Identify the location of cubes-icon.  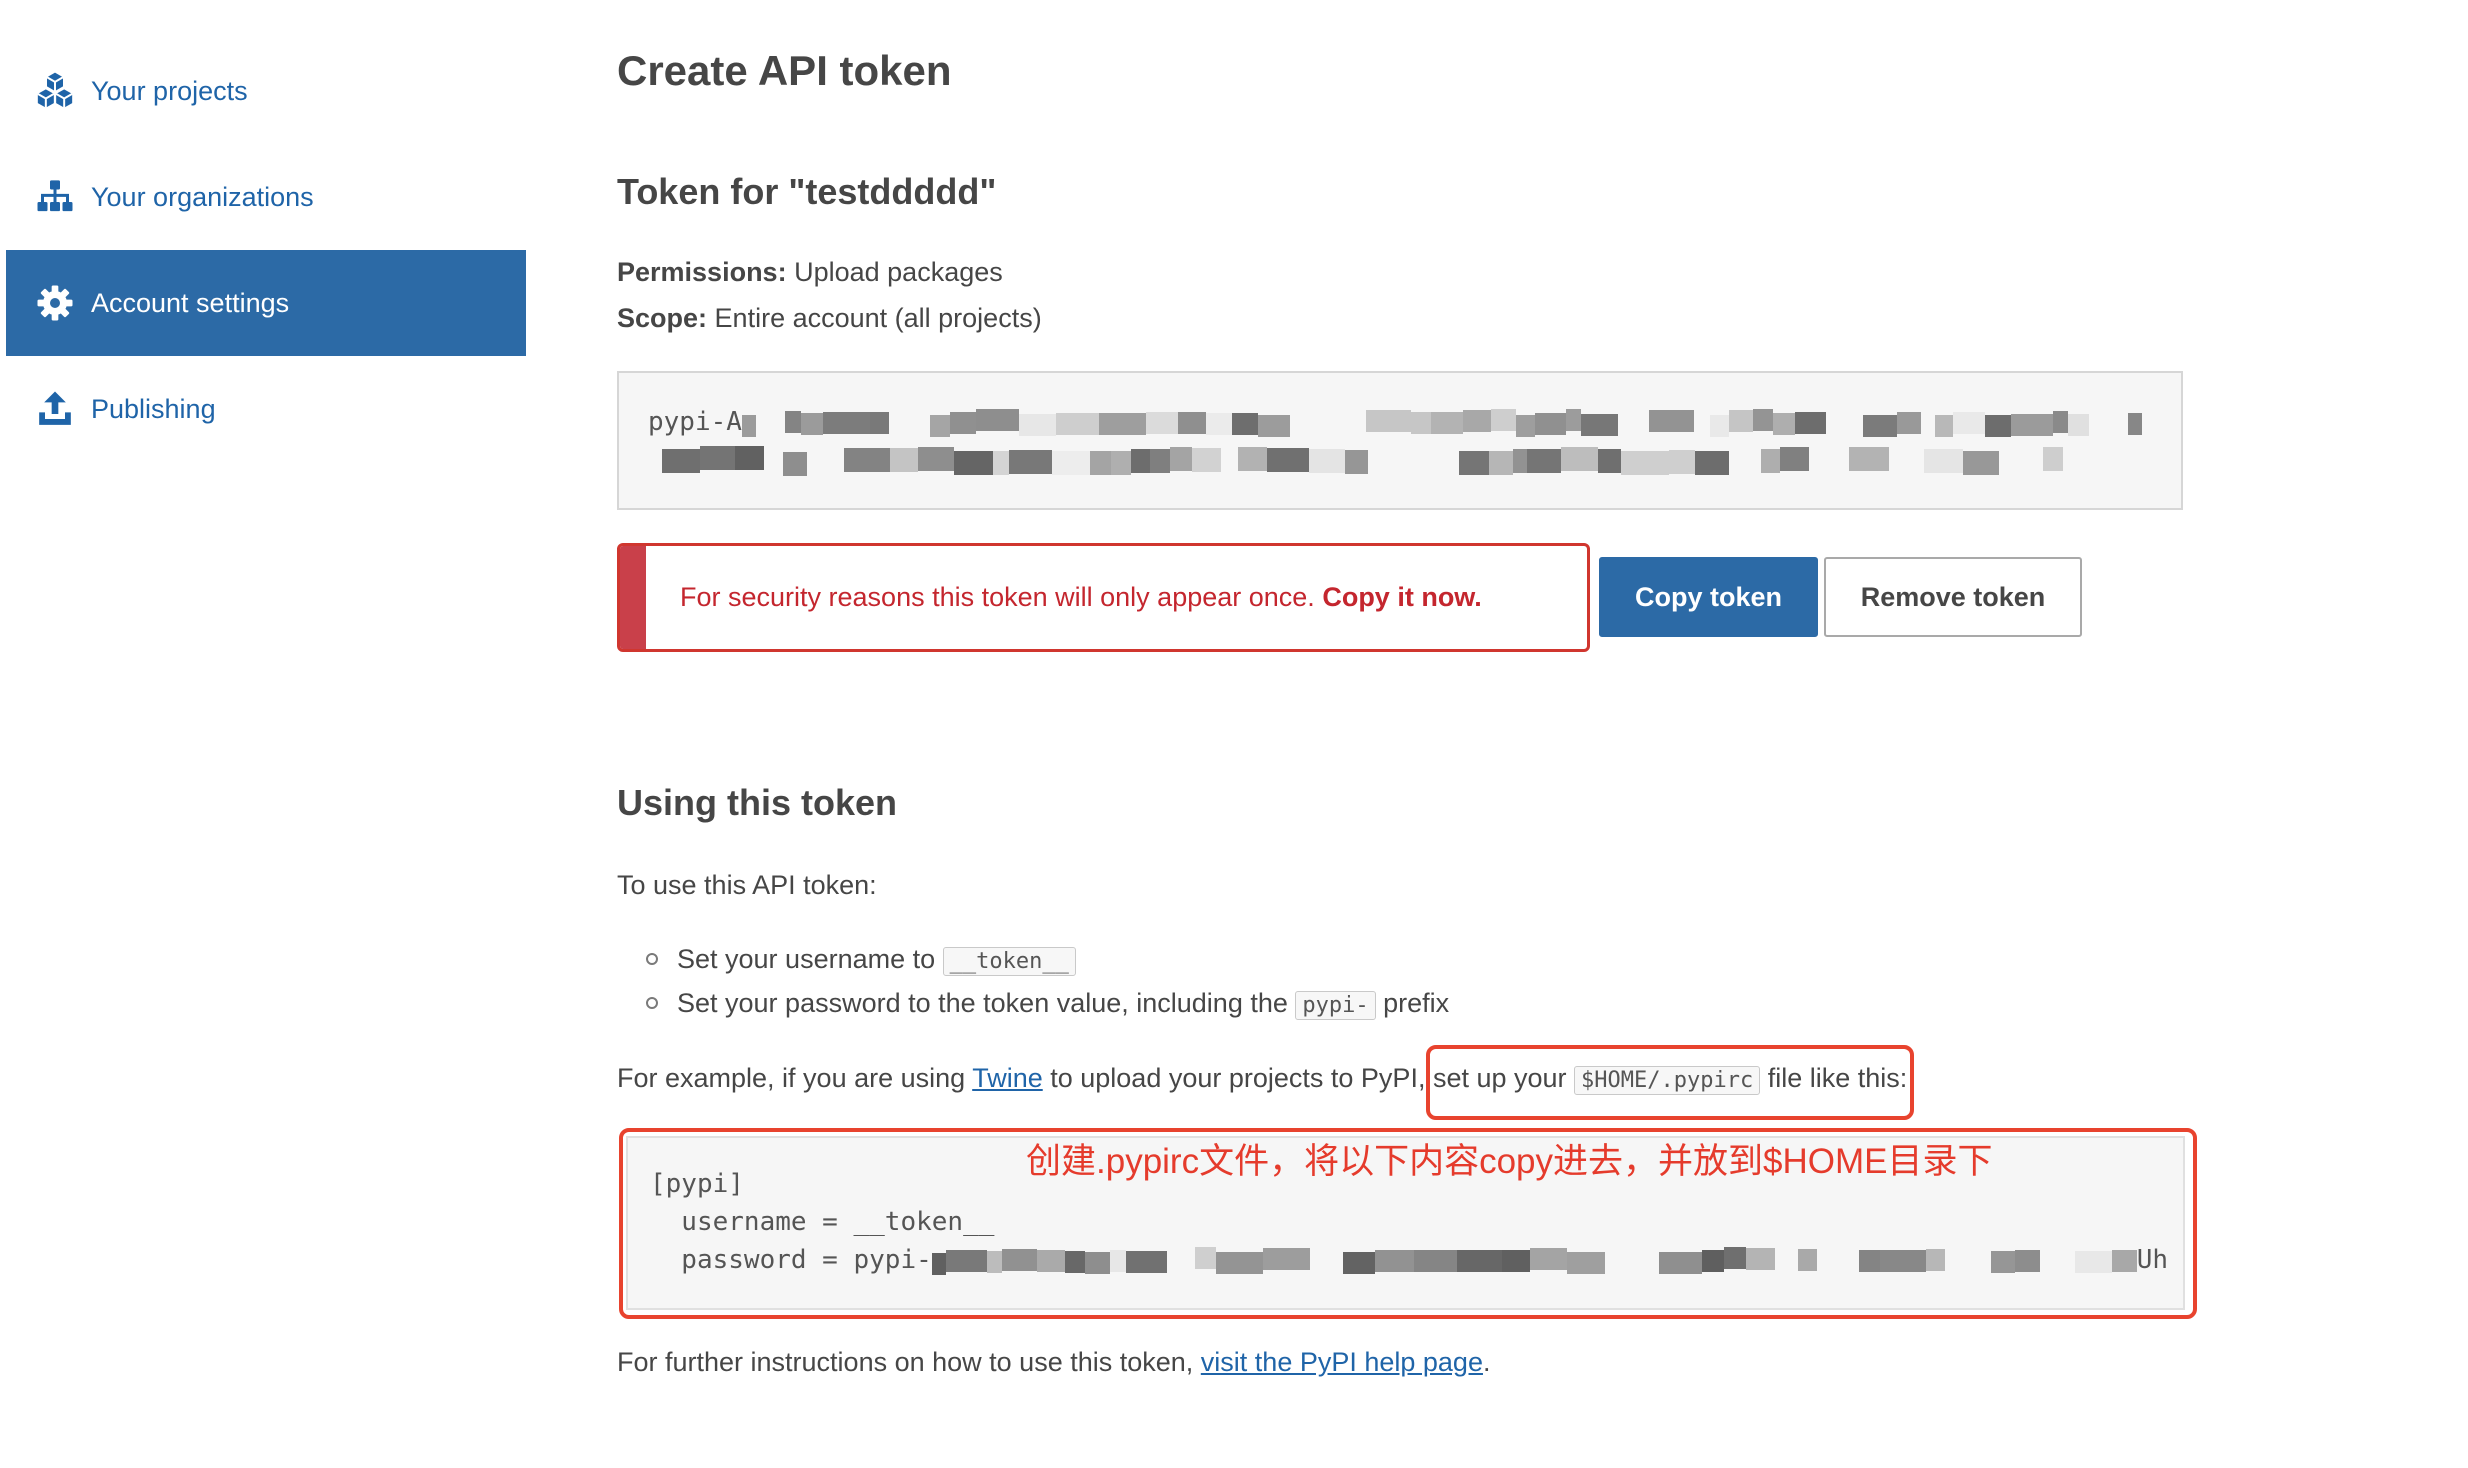
(55, 91).